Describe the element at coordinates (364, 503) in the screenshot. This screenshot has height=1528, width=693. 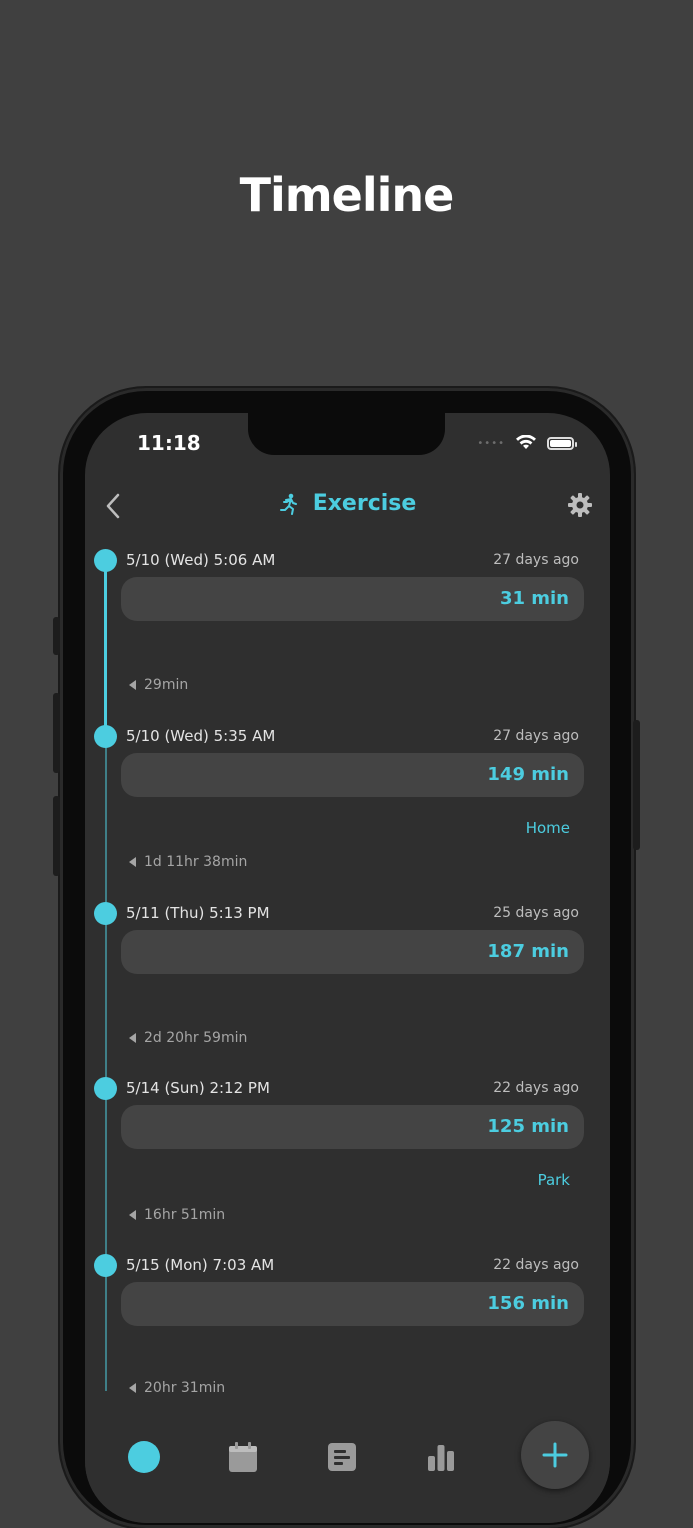
I see `nav-title: Exercise` at that location.